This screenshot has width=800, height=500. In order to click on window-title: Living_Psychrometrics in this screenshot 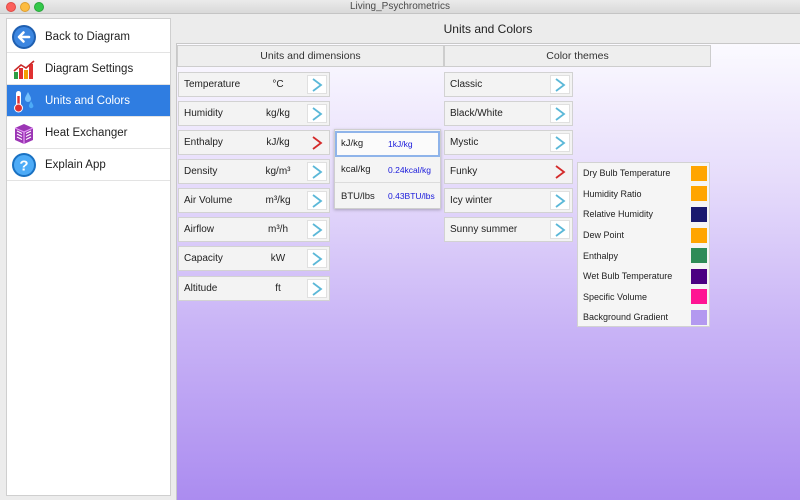, I will do `click(400, 6)`.